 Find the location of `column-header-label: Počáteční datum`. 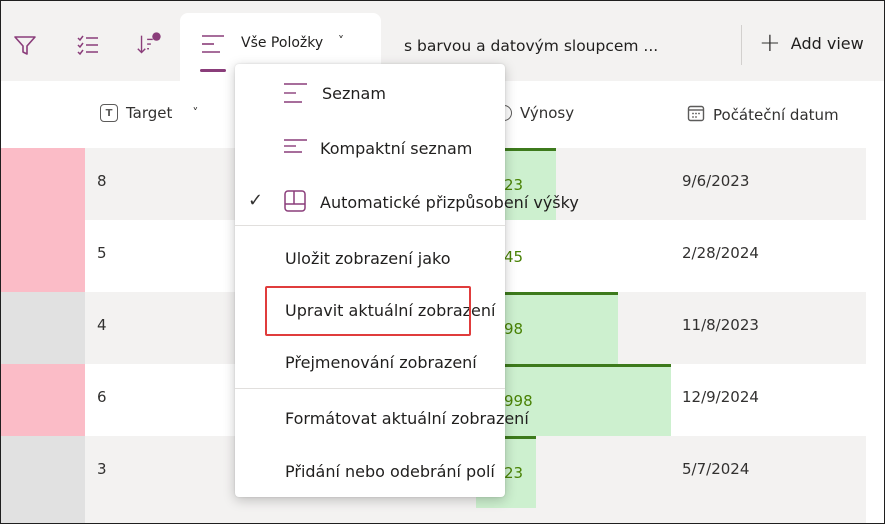

column-header-label: Počáteční datum is located at coordinates (776, 115).